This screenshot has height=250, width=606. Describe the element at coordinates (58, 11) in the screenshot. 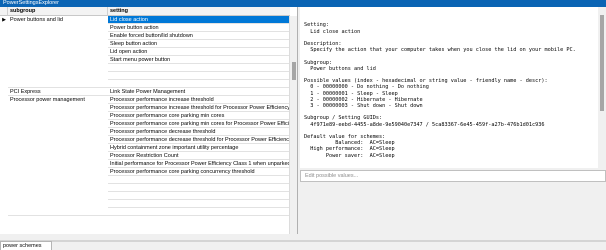

I see `subgroup-column-header: subgroup` at that location.